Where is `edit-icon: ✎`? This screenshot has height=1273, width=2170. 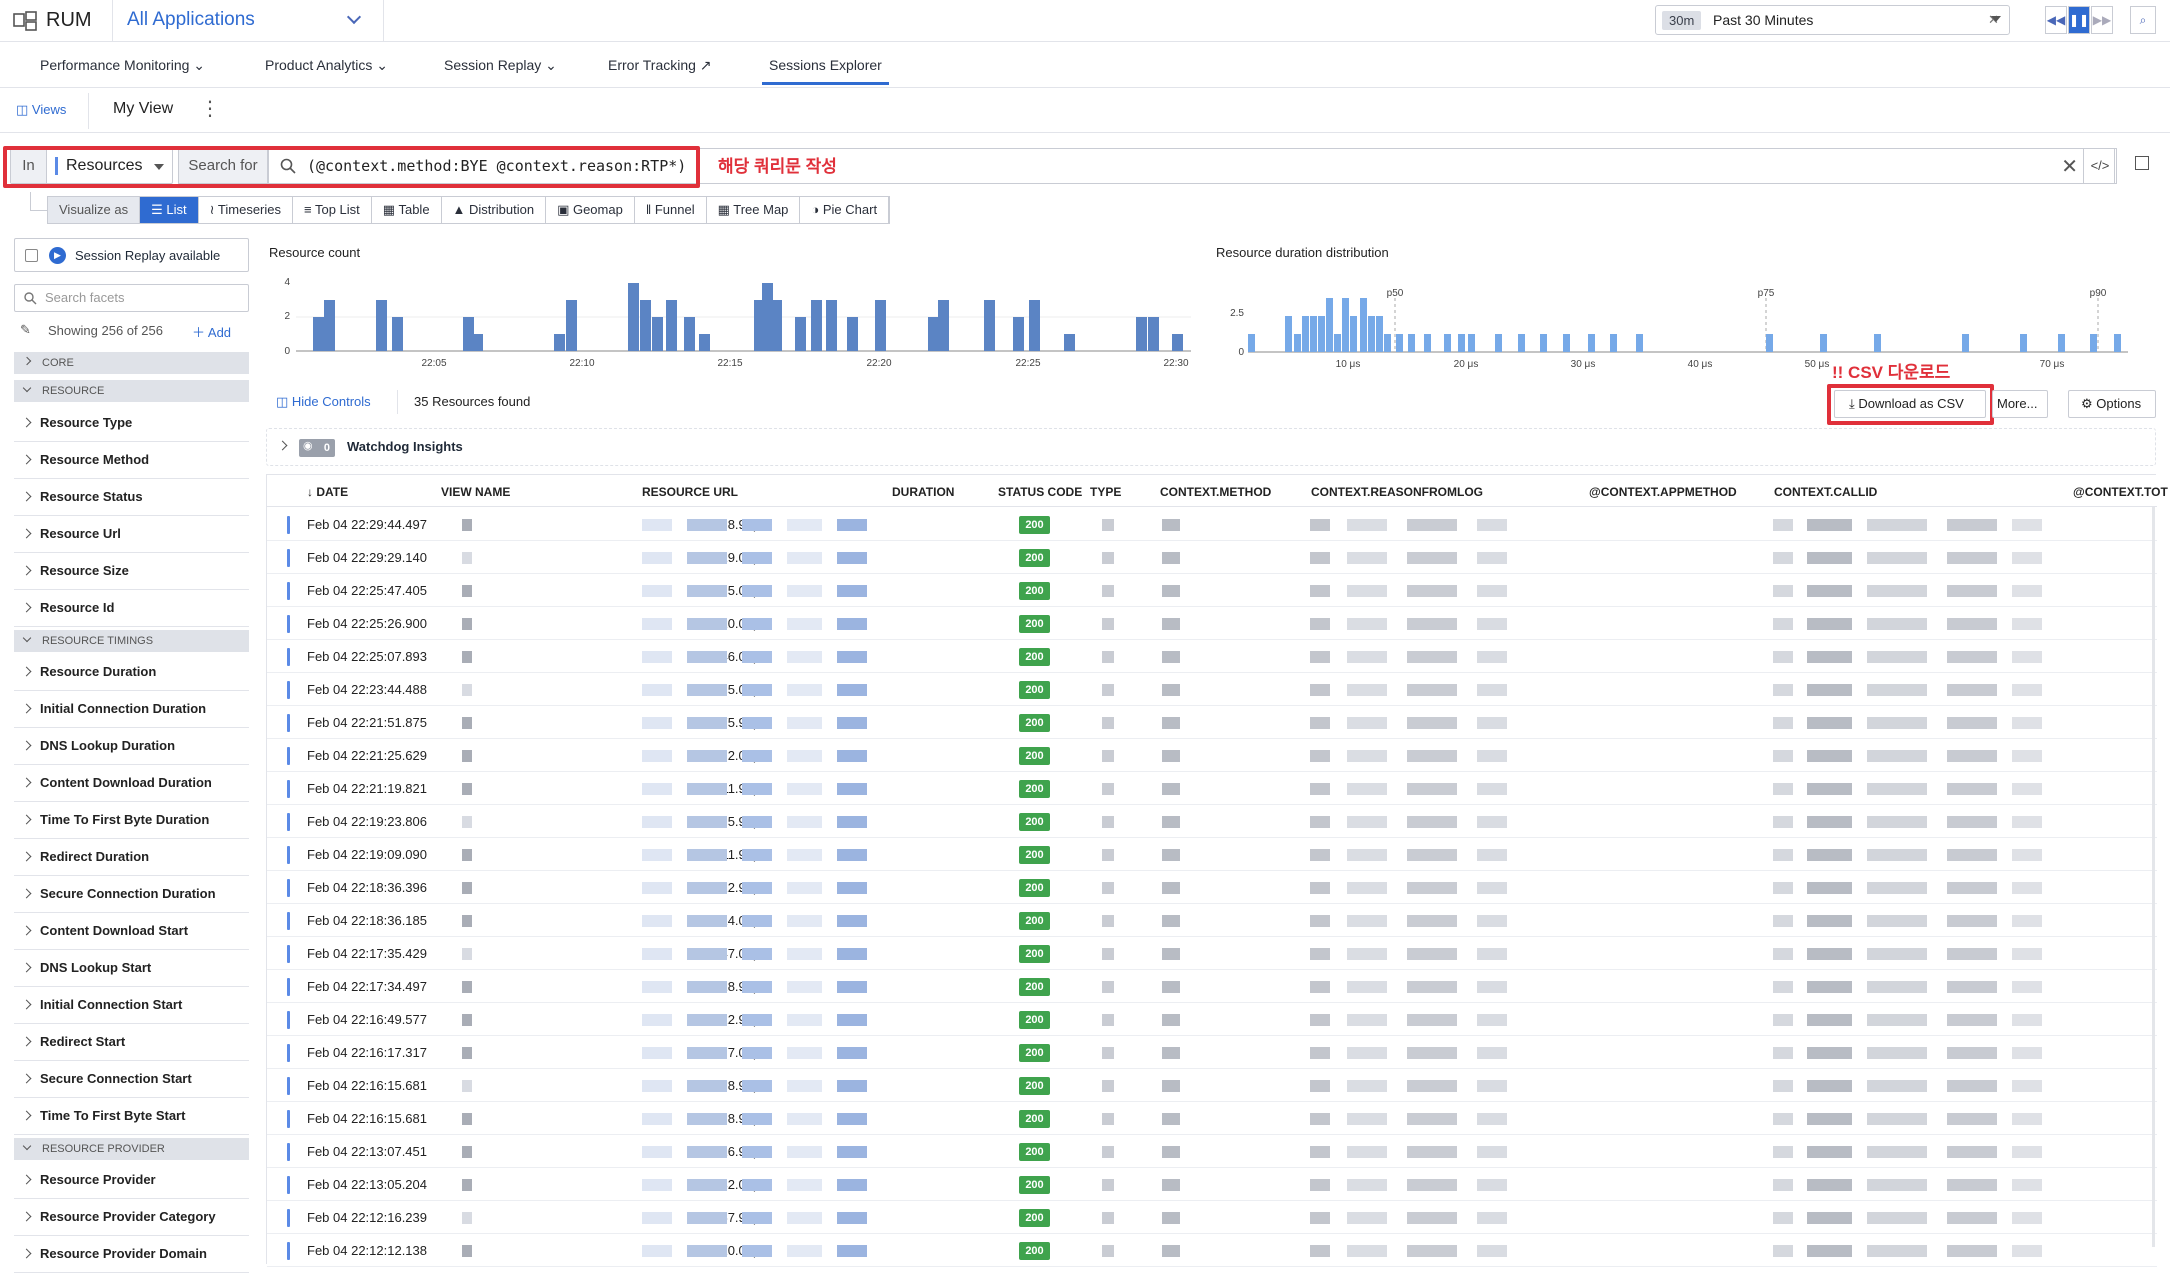 edit-icon: ✎ is located at coordinates (25, 330).